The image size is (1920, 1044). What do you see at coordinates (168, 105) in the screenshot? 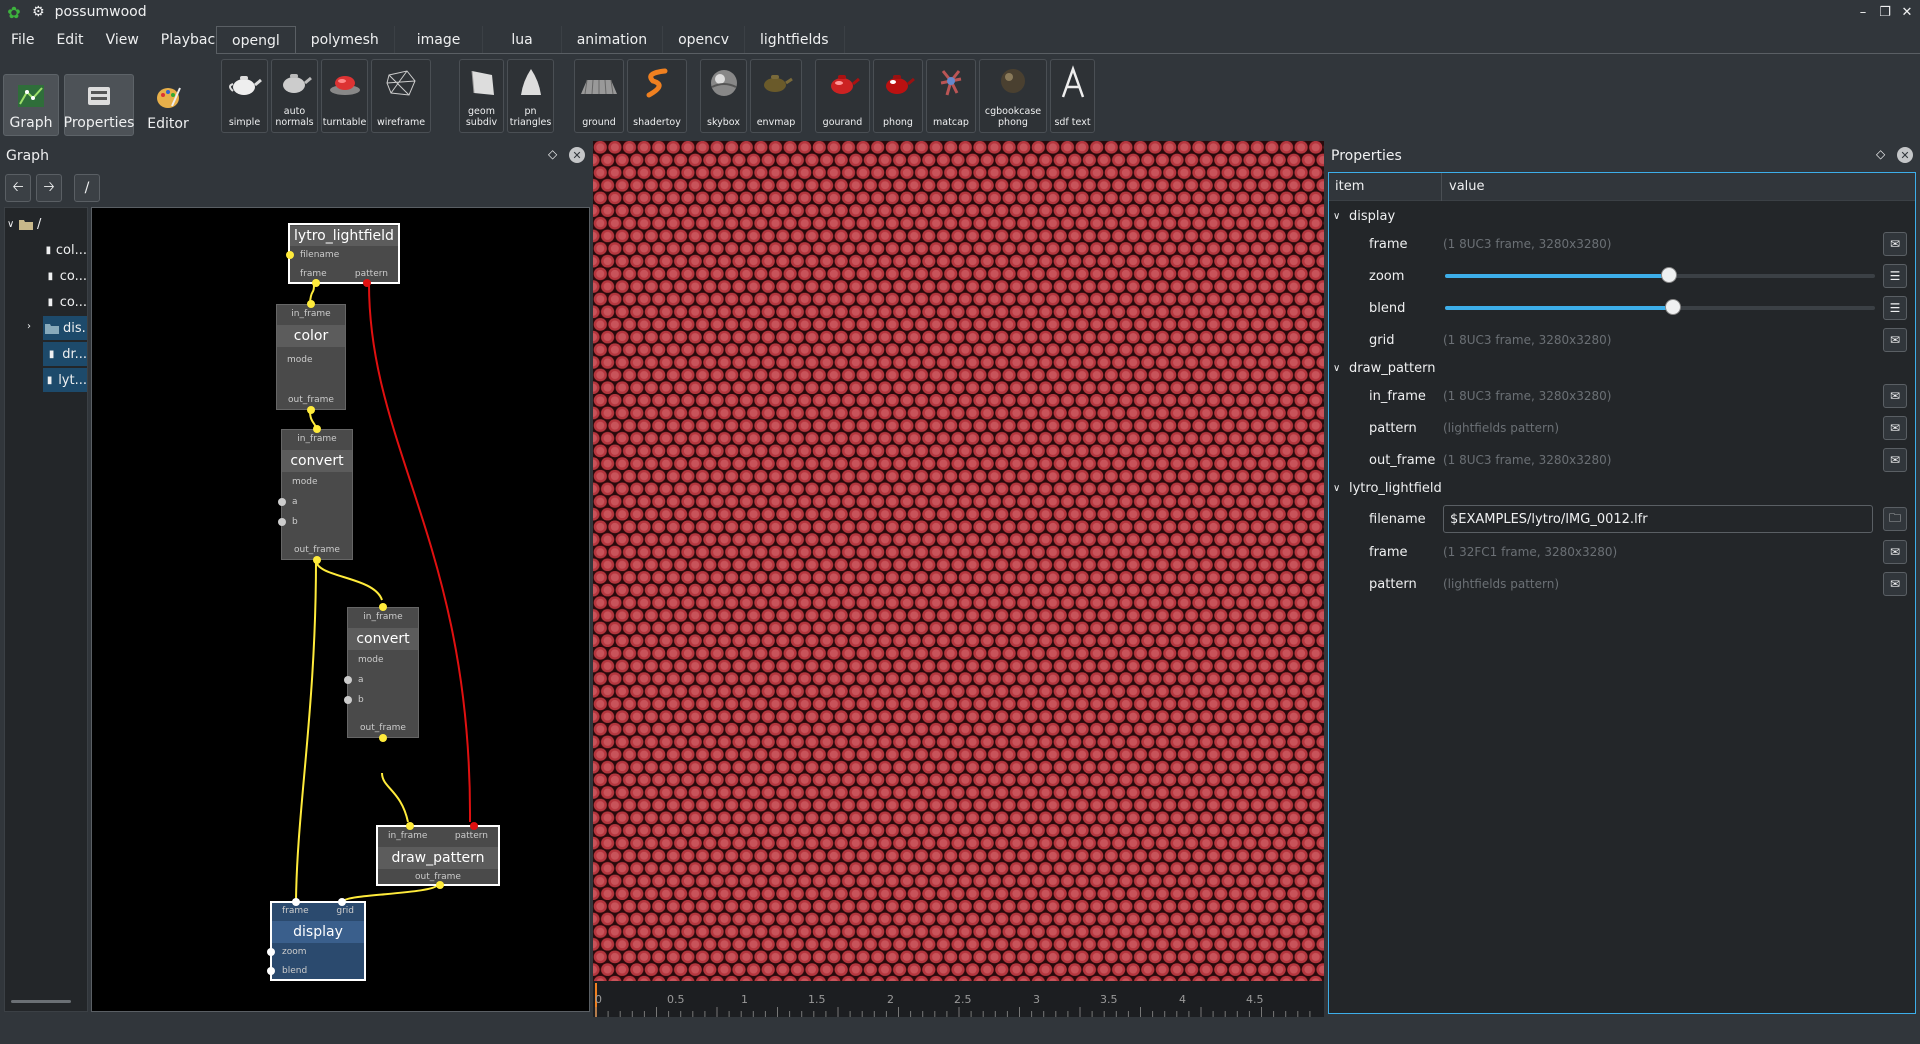
I see `editor-button: Editor` at bounding box center [168, 105].